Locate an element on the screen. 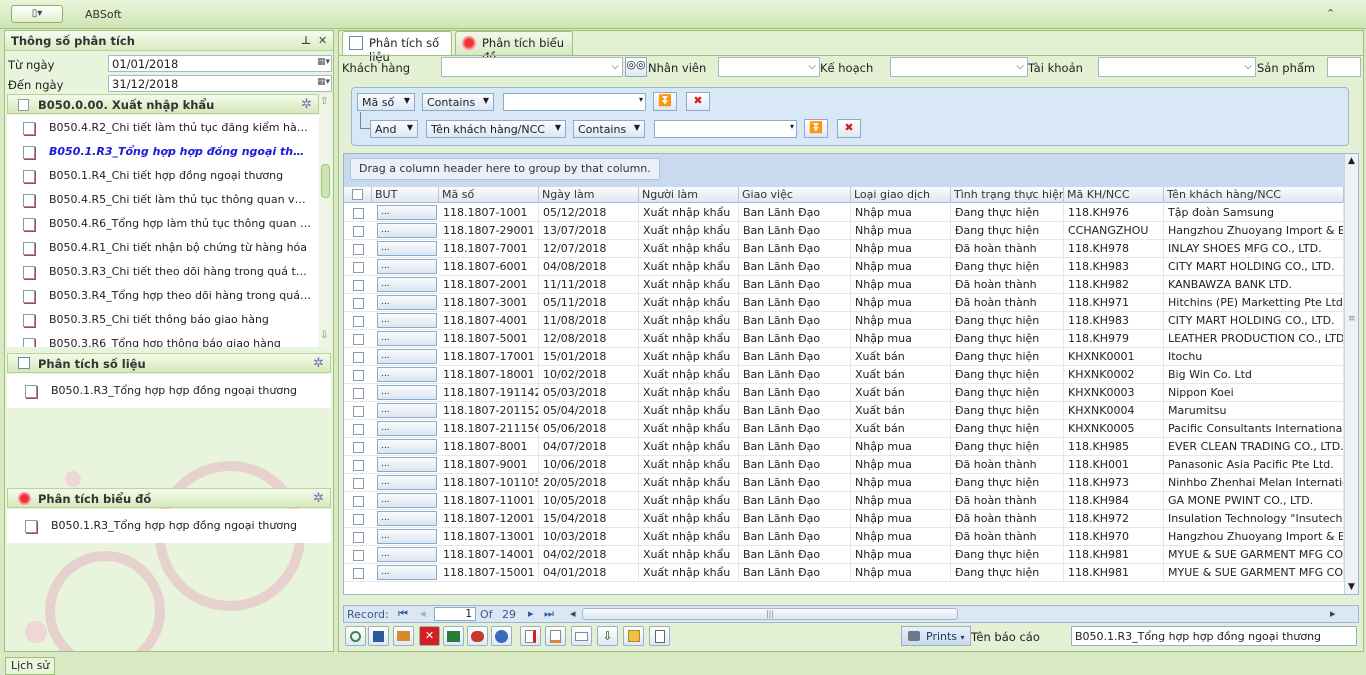  select-all-column is located at coordinates (358, 195).